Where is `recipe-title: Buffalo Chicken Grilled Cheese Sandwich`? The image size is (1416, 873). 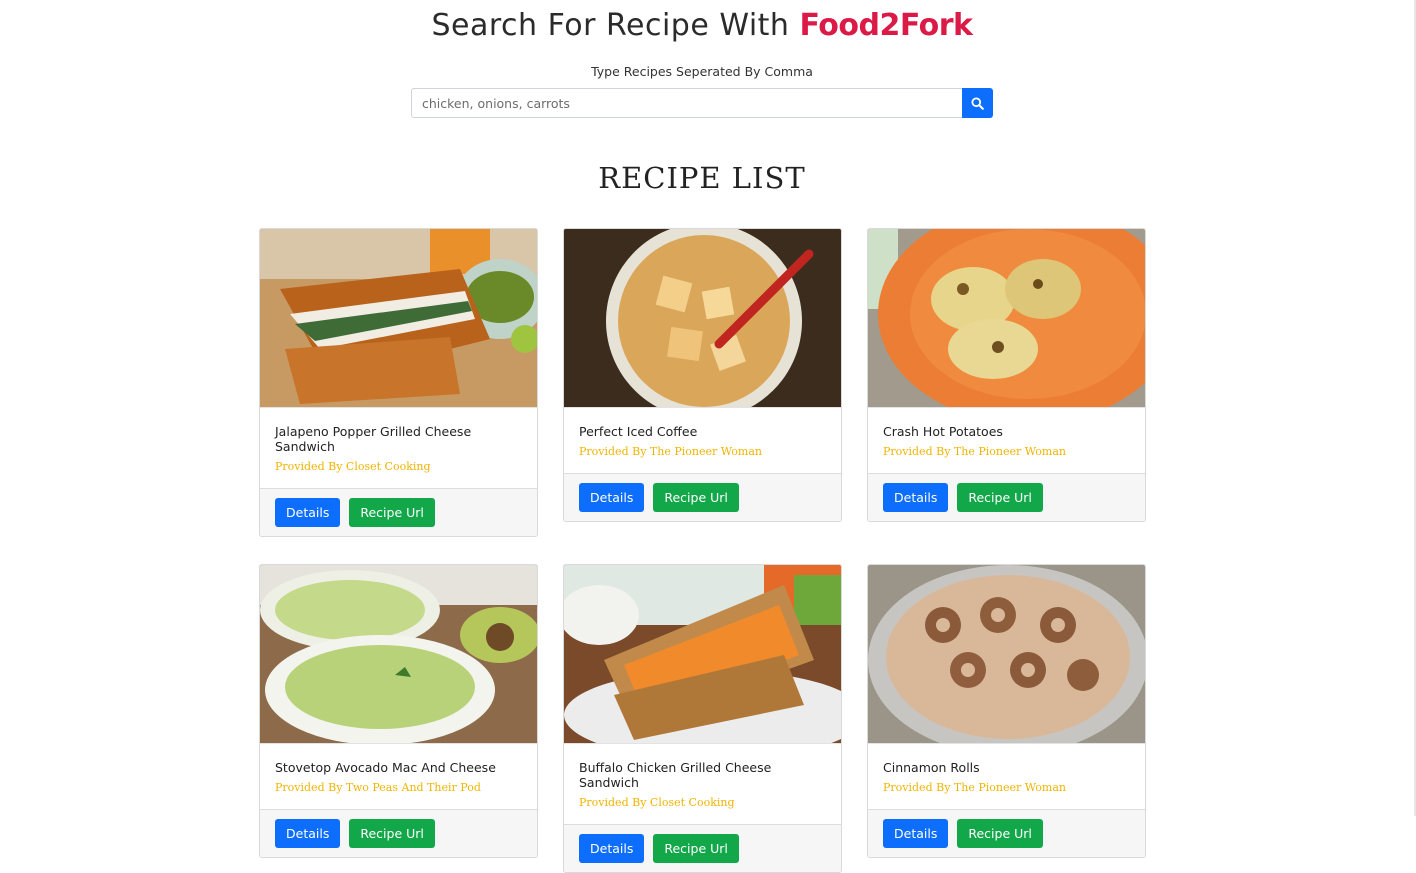
recipe-title: Buffalo Chicken Grilled Cheese Sandwich is located at coordinates (675, 775).